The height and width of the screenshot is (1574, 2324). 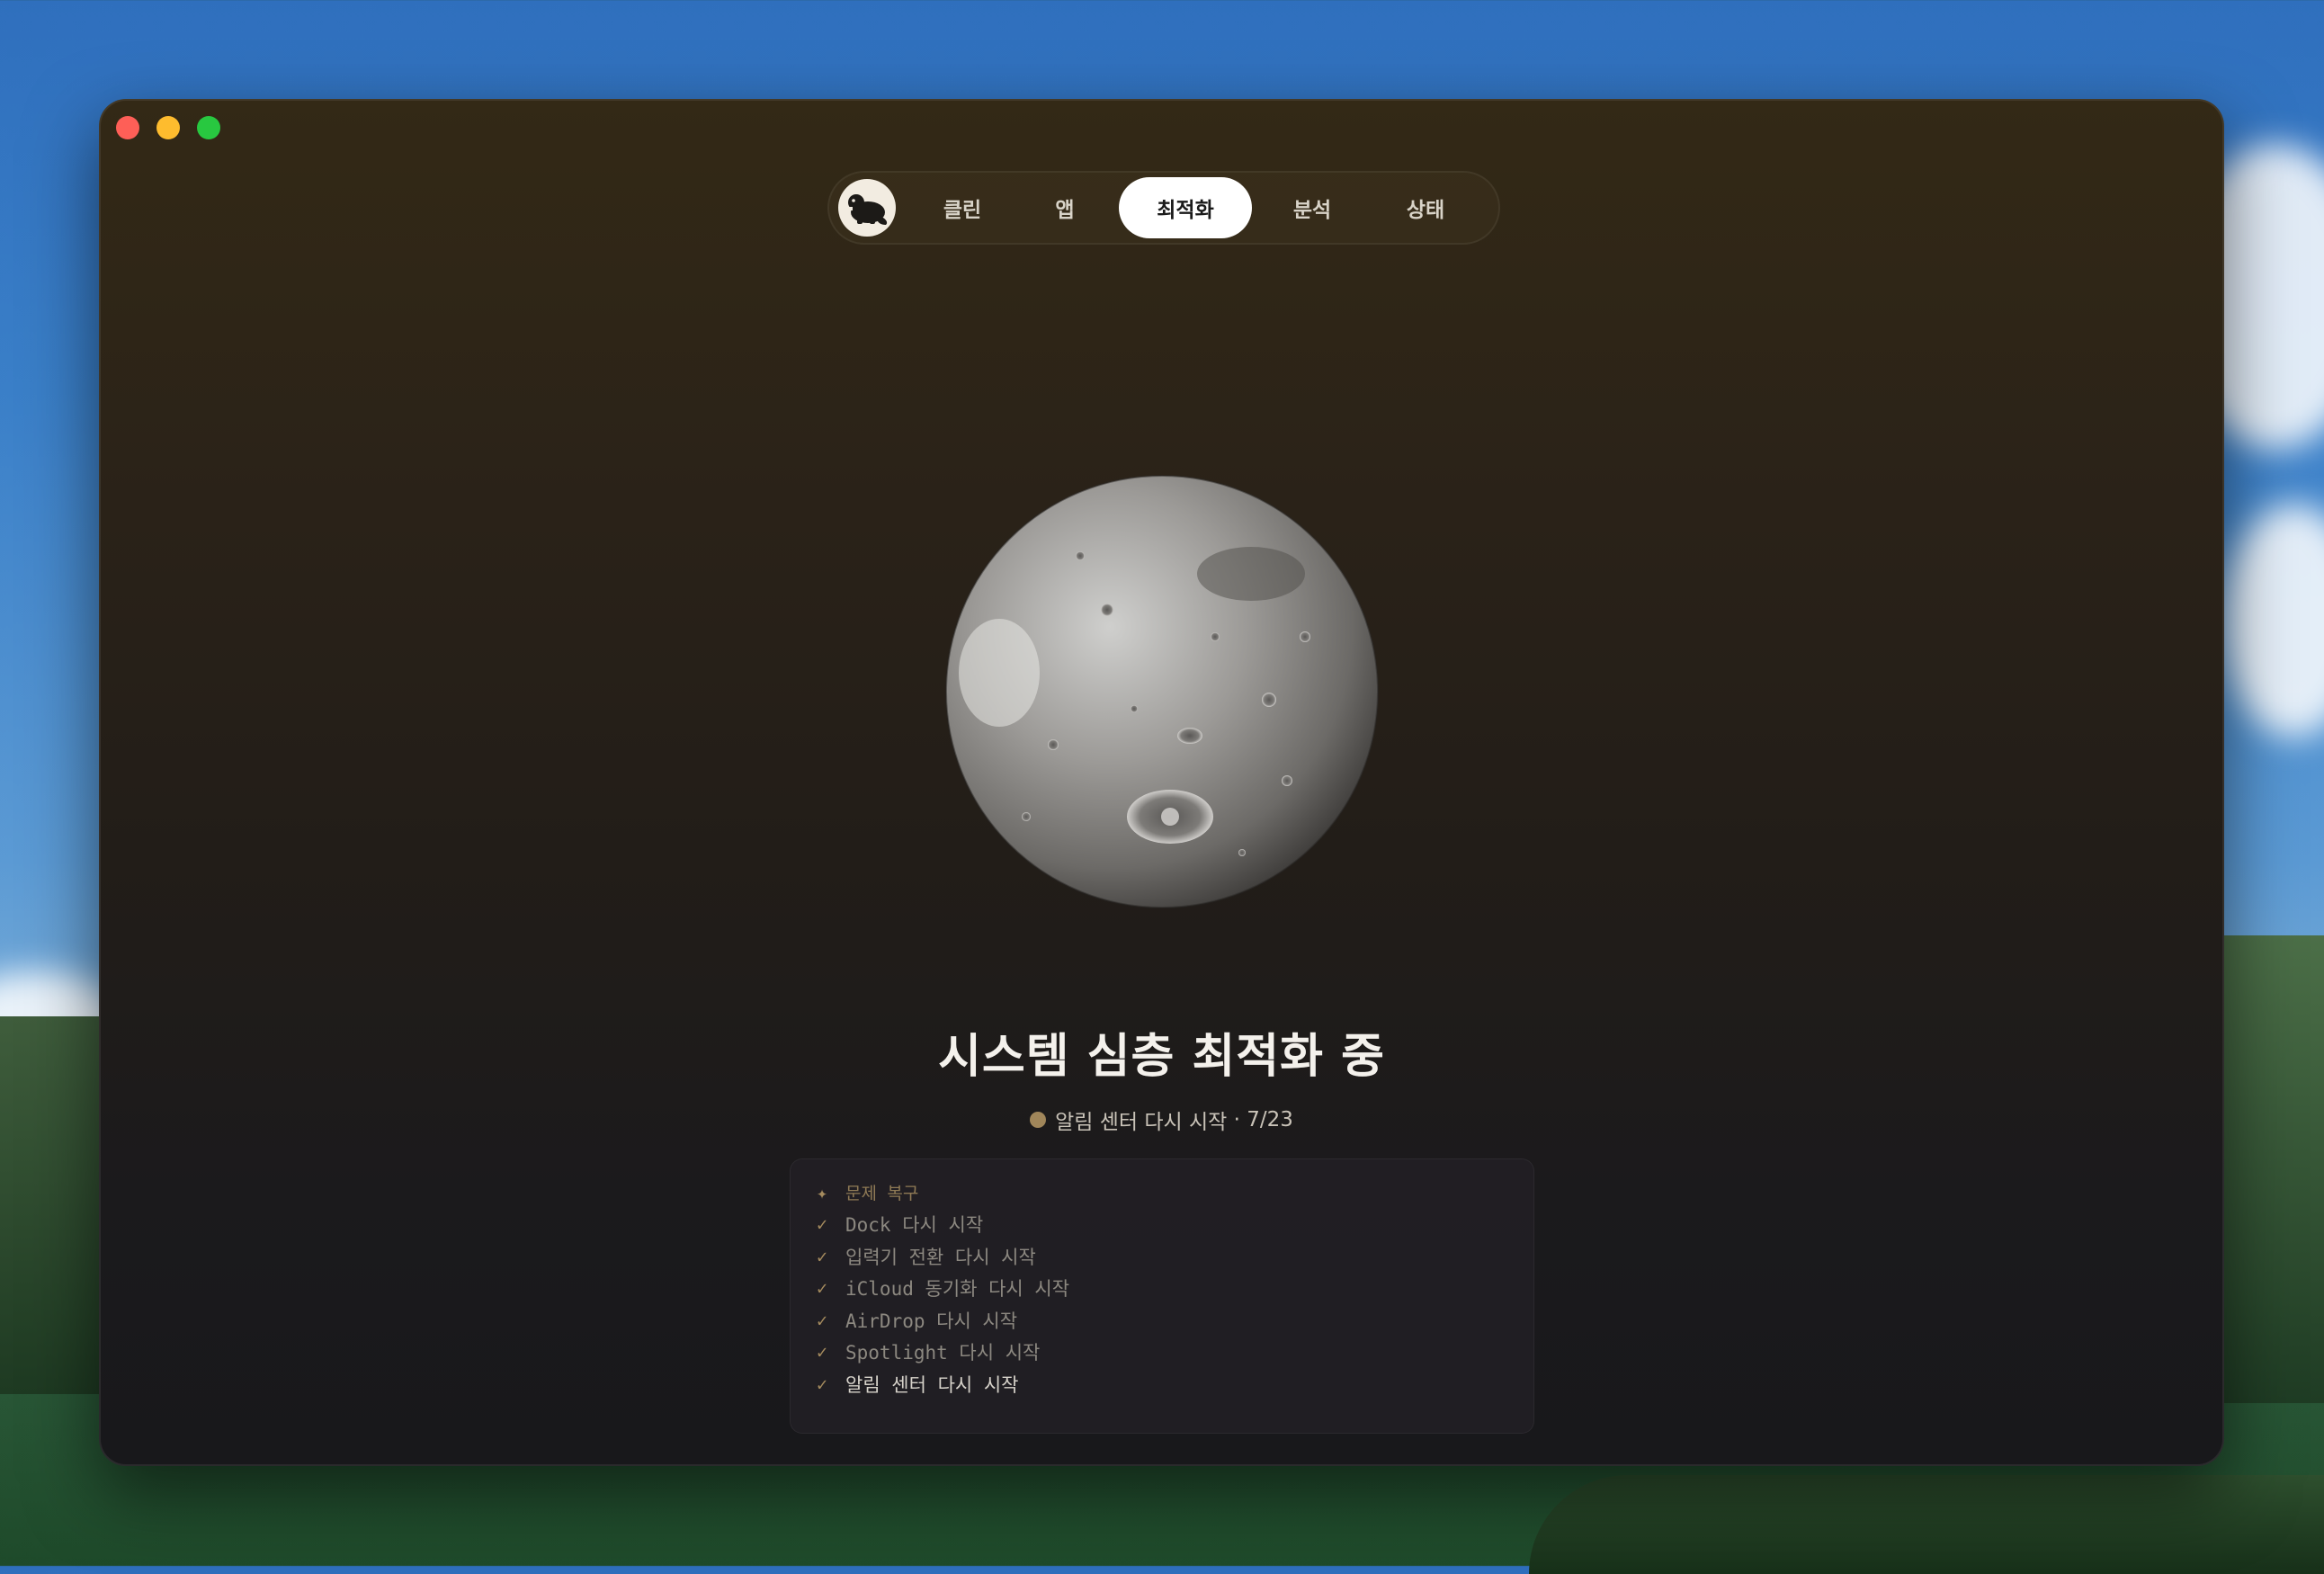 I want to click on list-item-label: Spotlight 다시 시작, so click(x=943, y=1353).